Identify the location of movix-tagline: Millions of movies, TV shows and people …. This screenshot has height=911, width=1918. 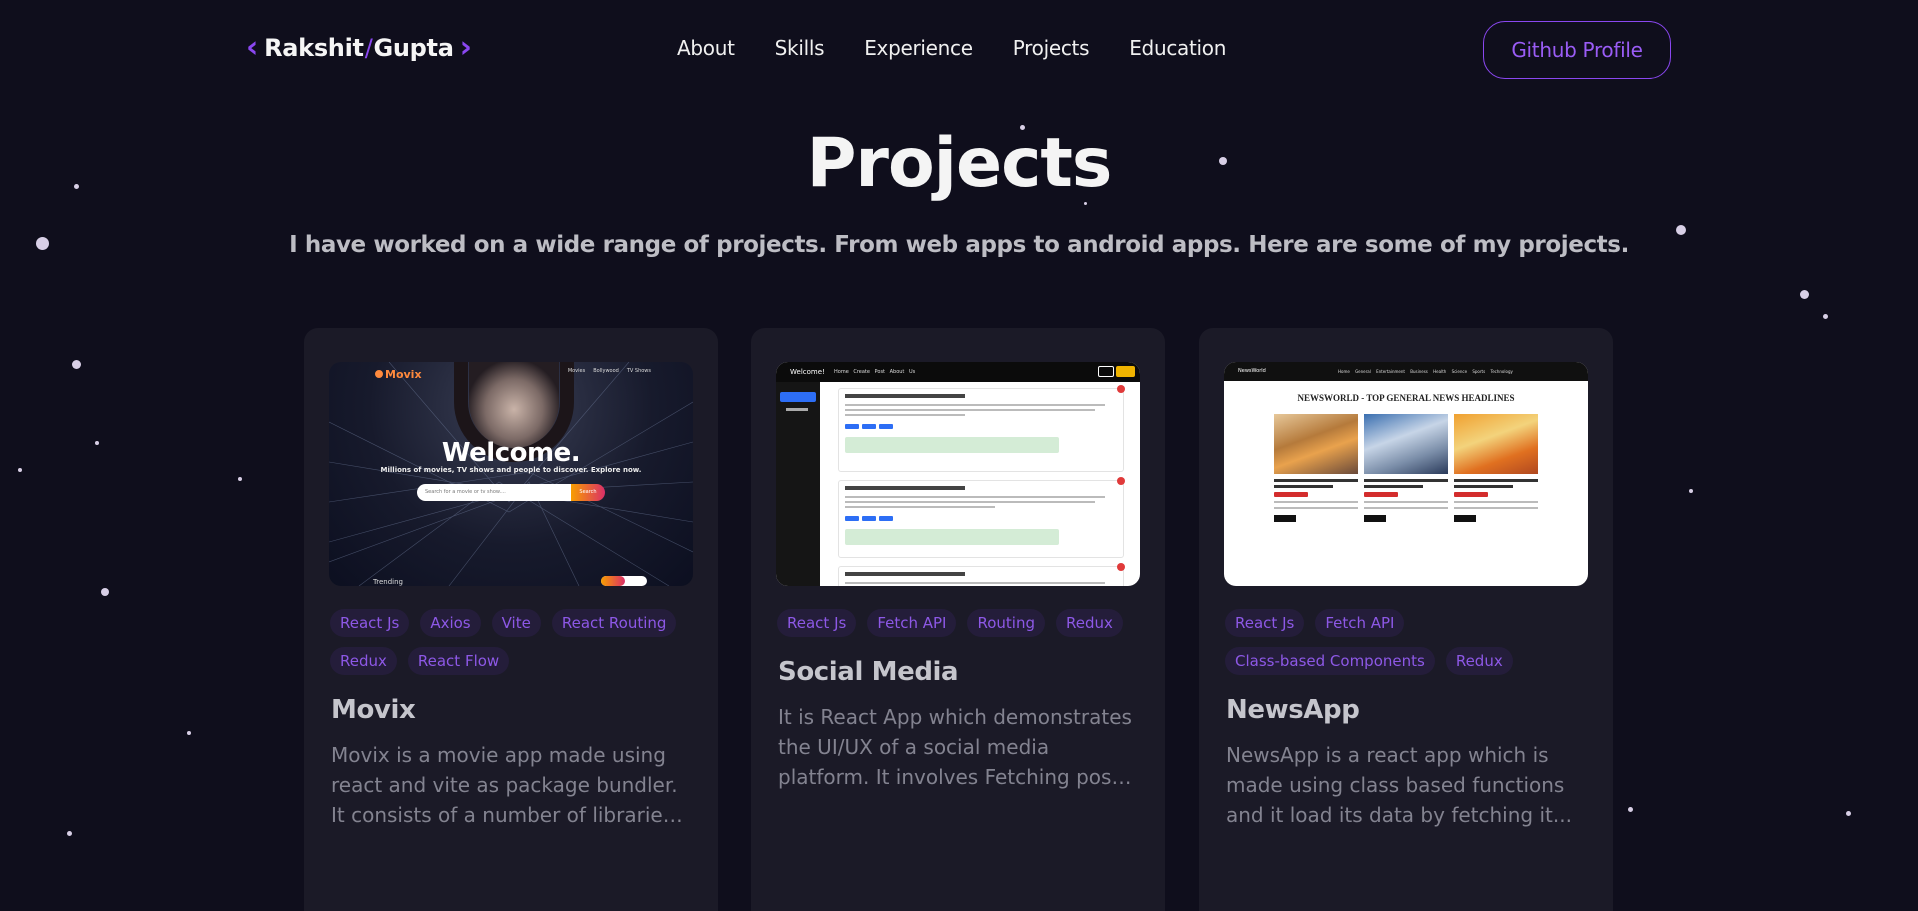
(511, 470).